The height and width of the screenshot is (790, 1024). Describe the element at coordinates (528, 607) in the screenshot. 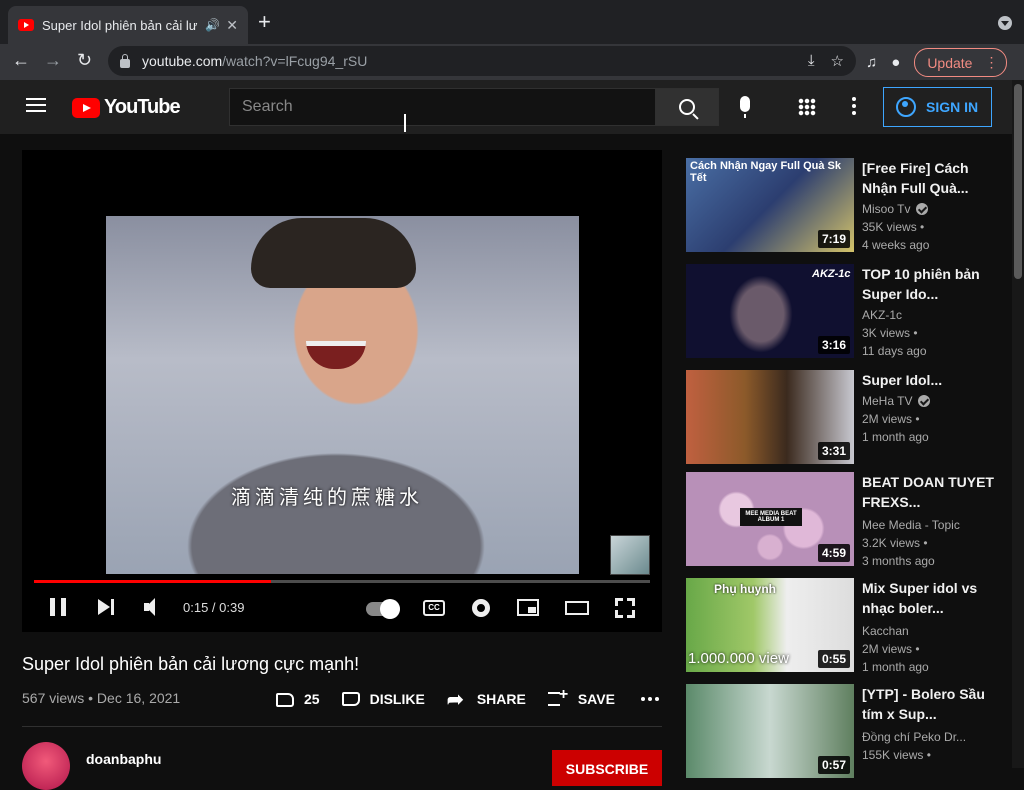

I see `miniplayer-icon` at that location.